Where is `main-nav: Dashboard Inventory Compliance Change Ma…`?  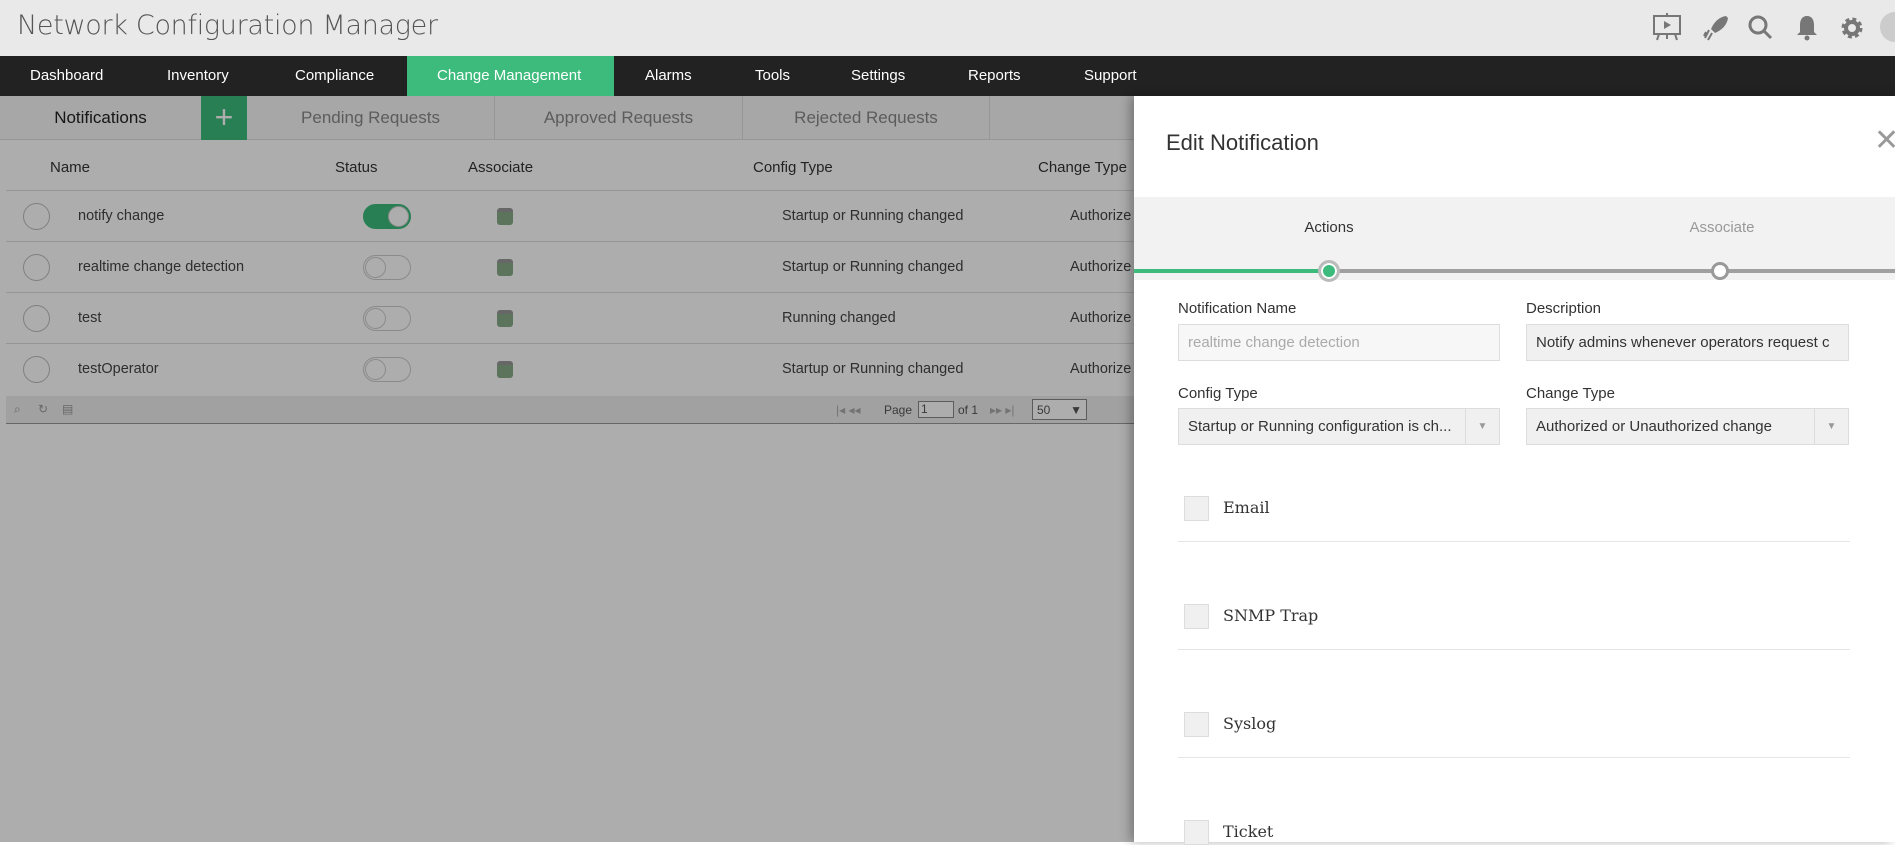
main-nav: Dashboard Inventory Compliance Change Ma… is located at coordinates (947, 76).